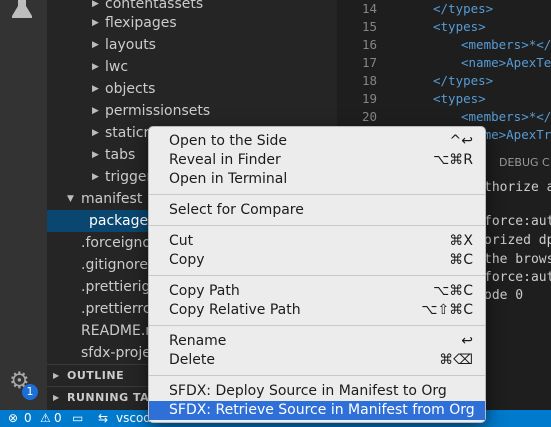  I want to click on error-icon: ⊗, so click(13, 418).